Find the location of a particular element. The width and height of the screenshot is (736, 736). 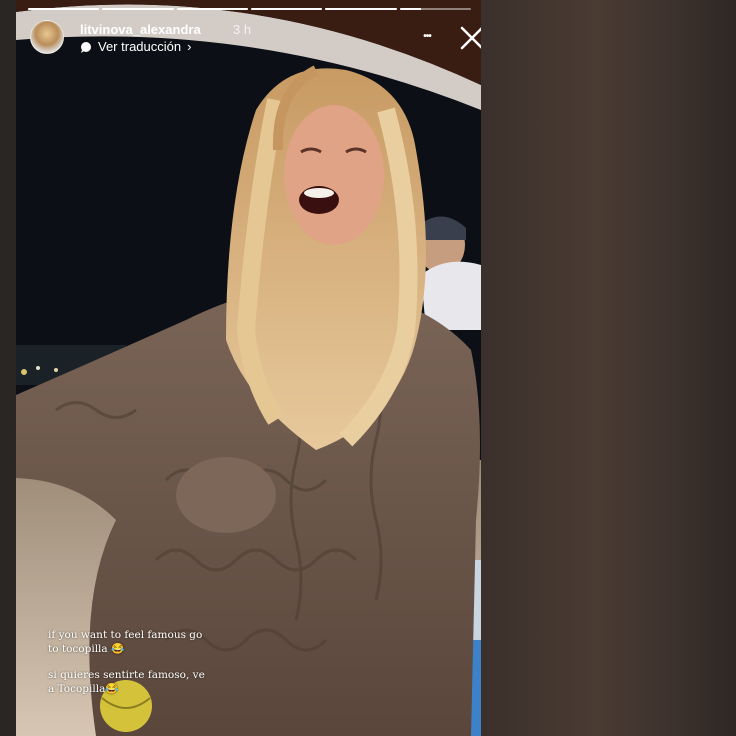

avatar is located at coordinates (47, 37).